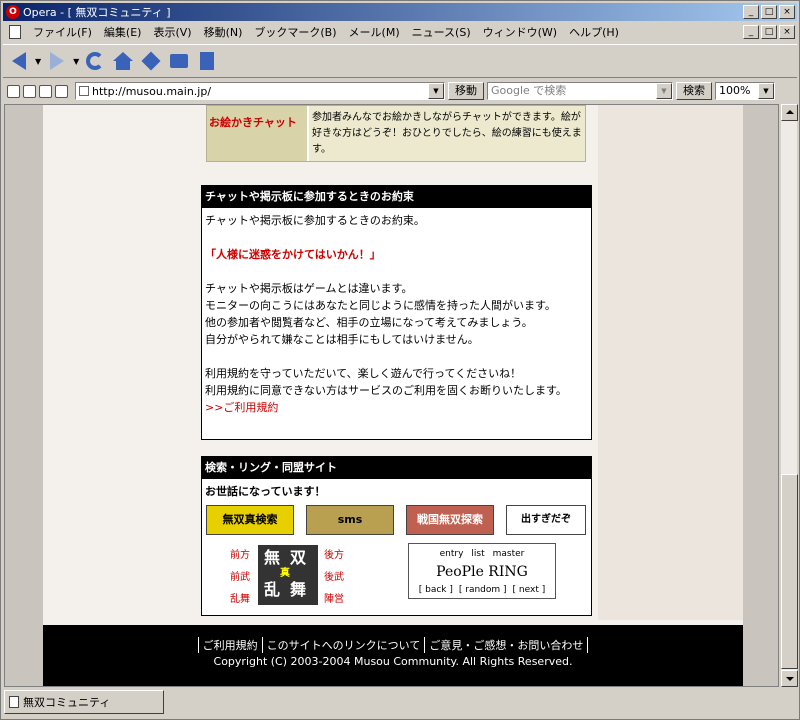  I want to click on search-input: Google で検索 ▼, so click(580, 91).